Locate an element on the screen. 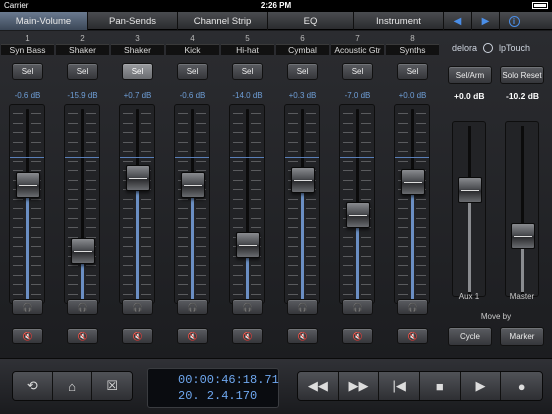 This screenshot has height=414, width=552. master-fader is located at coordinates (522, 209).